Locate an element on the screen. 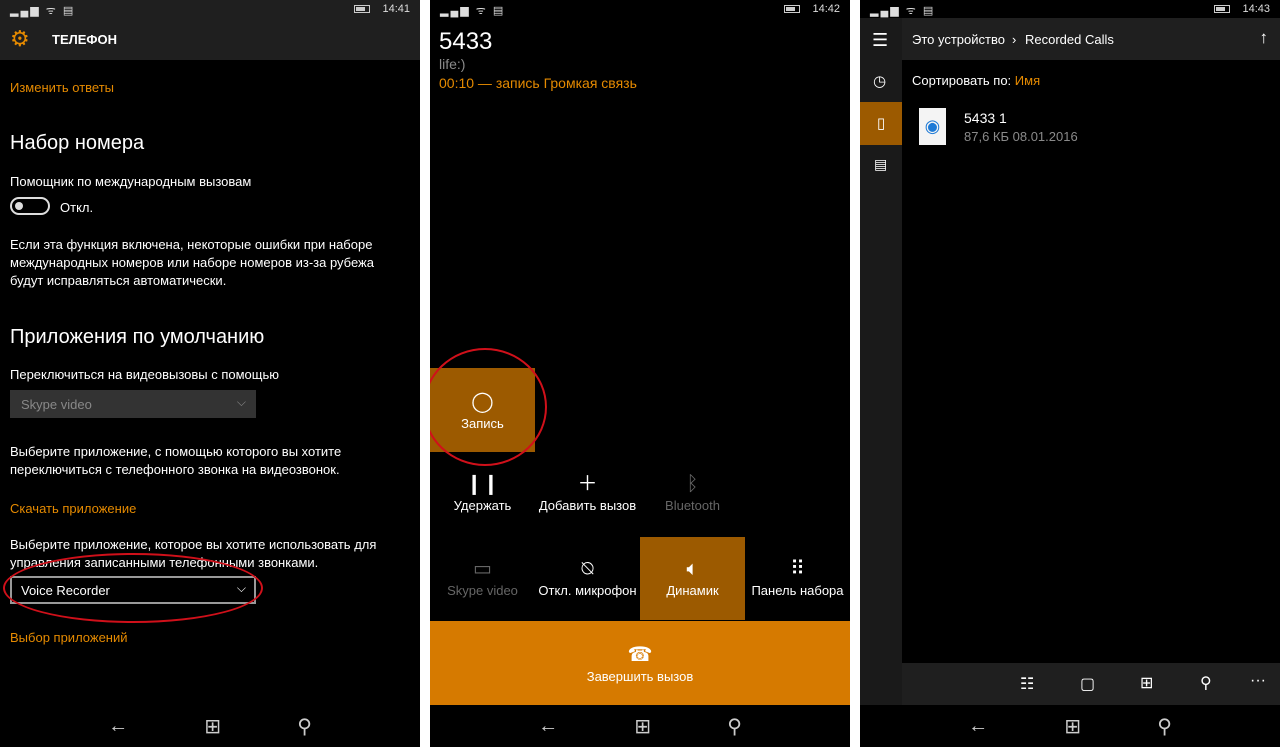 The width and height of the screenshot is (1280, 747). sidebar: ☰ ◷ ▯ ▤ is located at coordinates (881, 361).